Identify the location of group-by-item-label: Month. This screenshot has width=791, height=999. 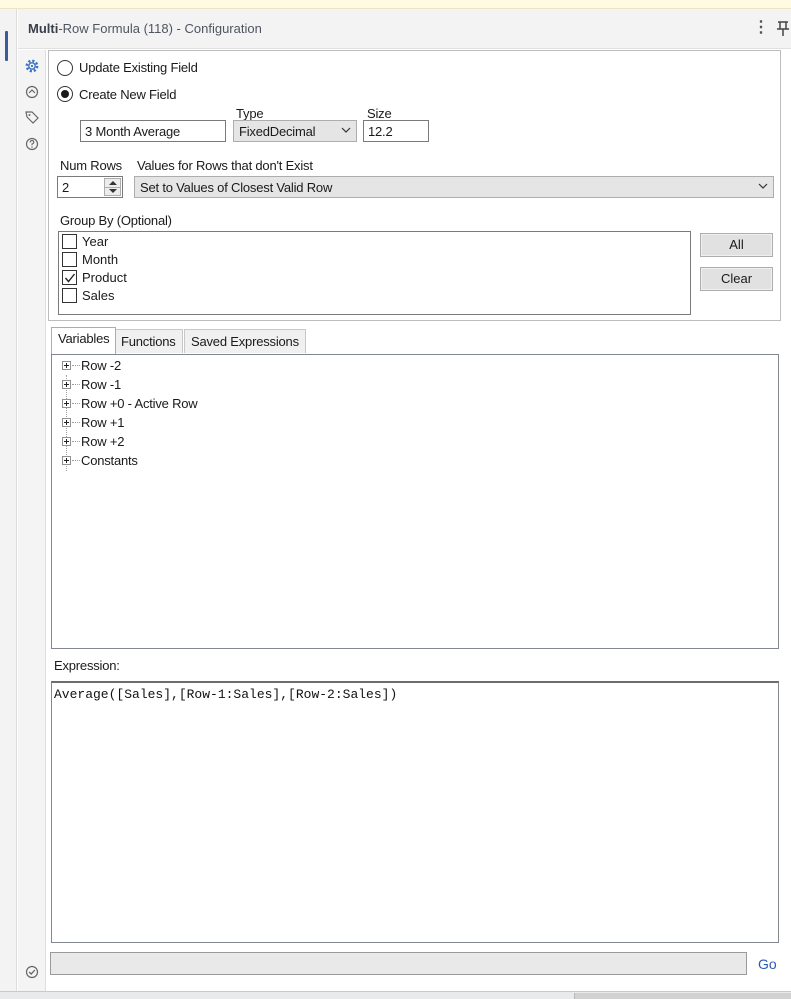
(100, 259).